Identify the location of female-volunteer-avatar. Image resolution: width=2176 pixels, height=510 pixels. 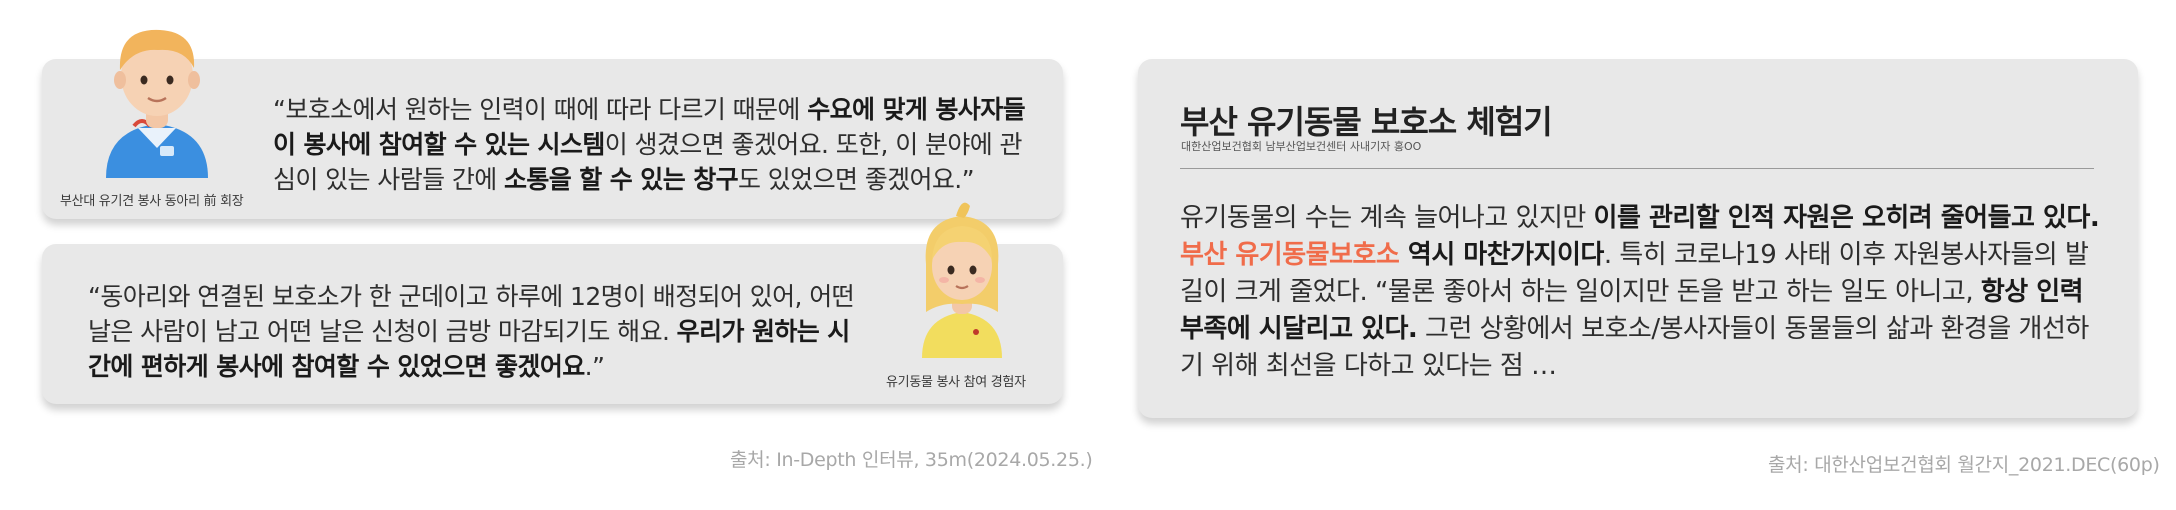
(962, 280).